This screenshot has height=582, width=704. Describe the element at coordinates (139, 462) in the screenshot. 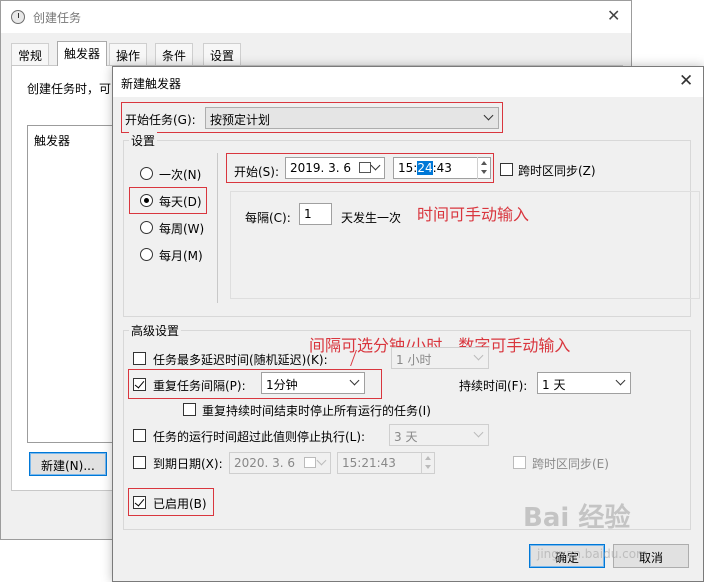

I see `expire-checkbox` at that location.